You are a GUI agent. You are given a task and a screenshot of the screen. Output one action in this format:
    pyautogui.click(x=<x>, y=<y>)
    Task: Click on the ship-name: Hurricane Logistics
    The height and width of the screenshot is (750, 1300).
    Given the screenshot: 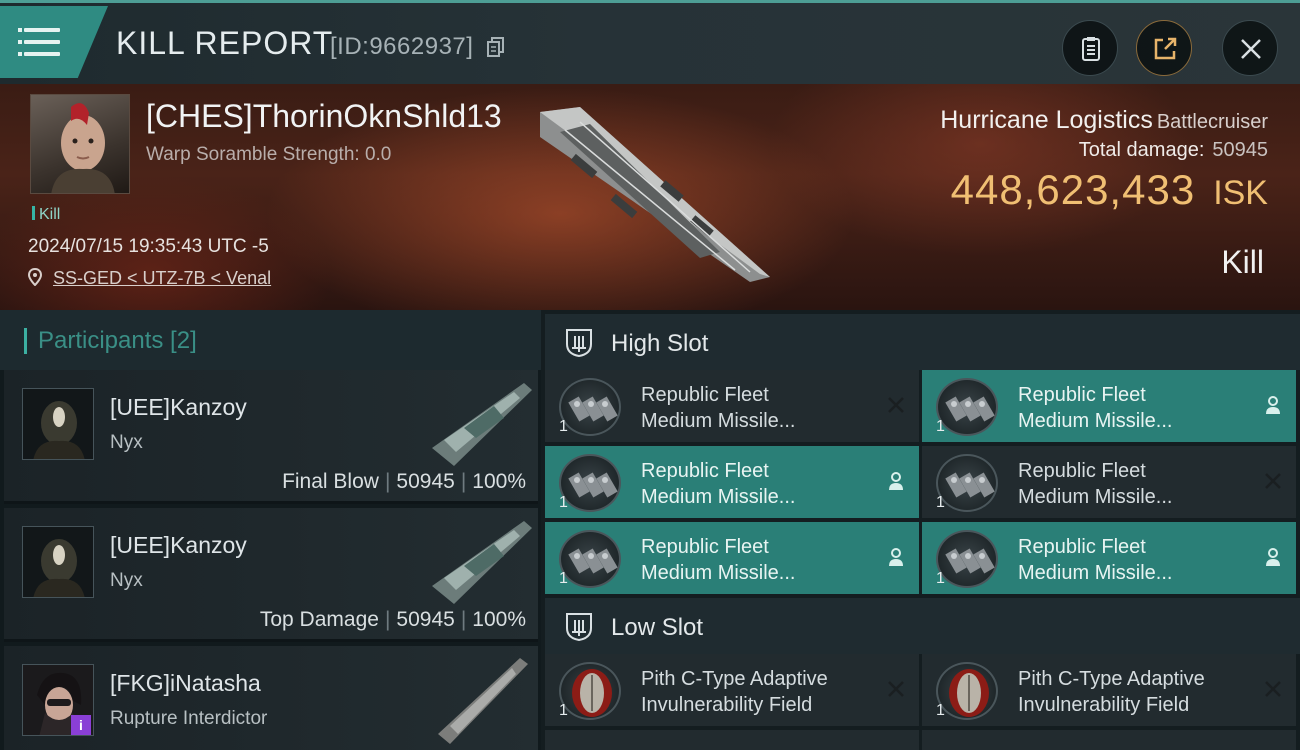 What is the action you would take?
    pyautogui.click(x=1046, y=120)
    